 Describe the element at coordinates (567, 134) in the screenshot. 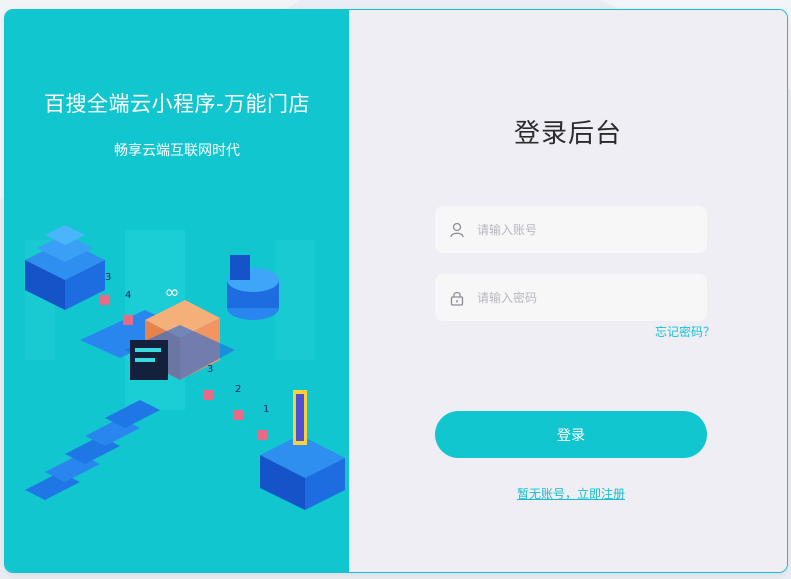

I see `login-title: 登录后台` at that location.